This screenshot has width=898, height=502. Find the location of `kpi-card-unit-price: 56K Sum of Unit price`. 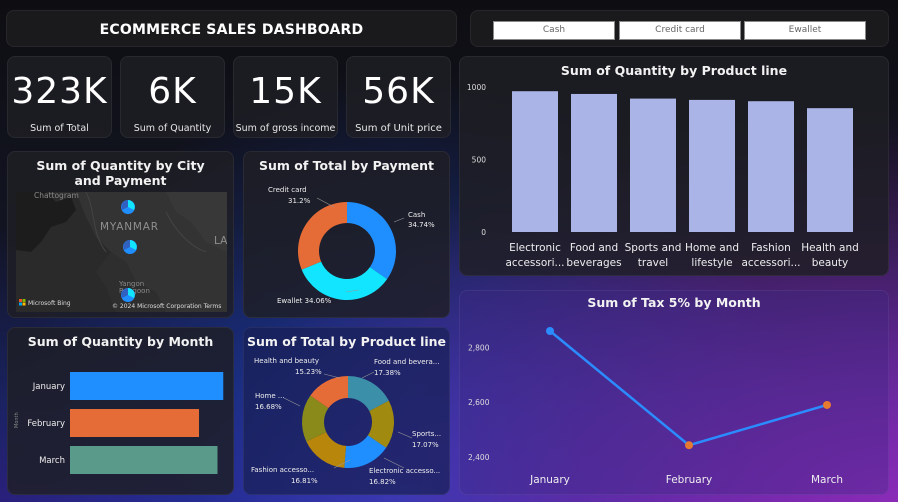

kpi-card-unit-price: 56K Sum of Unit price is located at coordinates (398, 97).